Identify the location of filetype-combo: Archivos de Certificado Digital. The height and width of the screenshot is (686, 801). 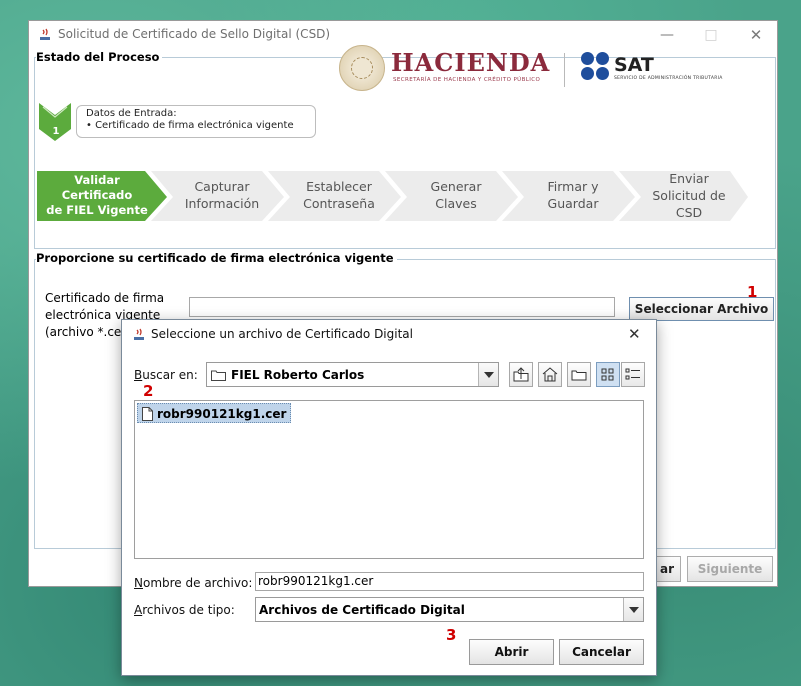
(449, 609).